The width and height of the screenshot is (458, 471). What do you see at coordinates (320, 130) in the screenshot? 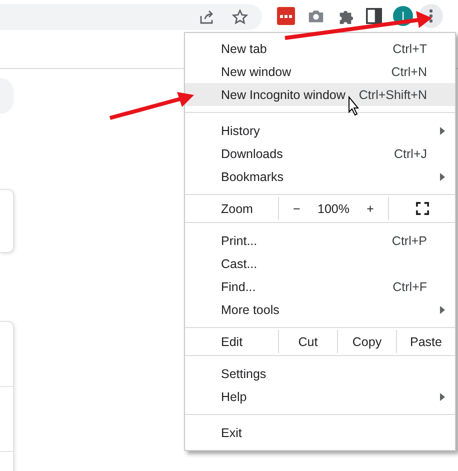
I see `menu-item: History` at bounding box center [320, 130].